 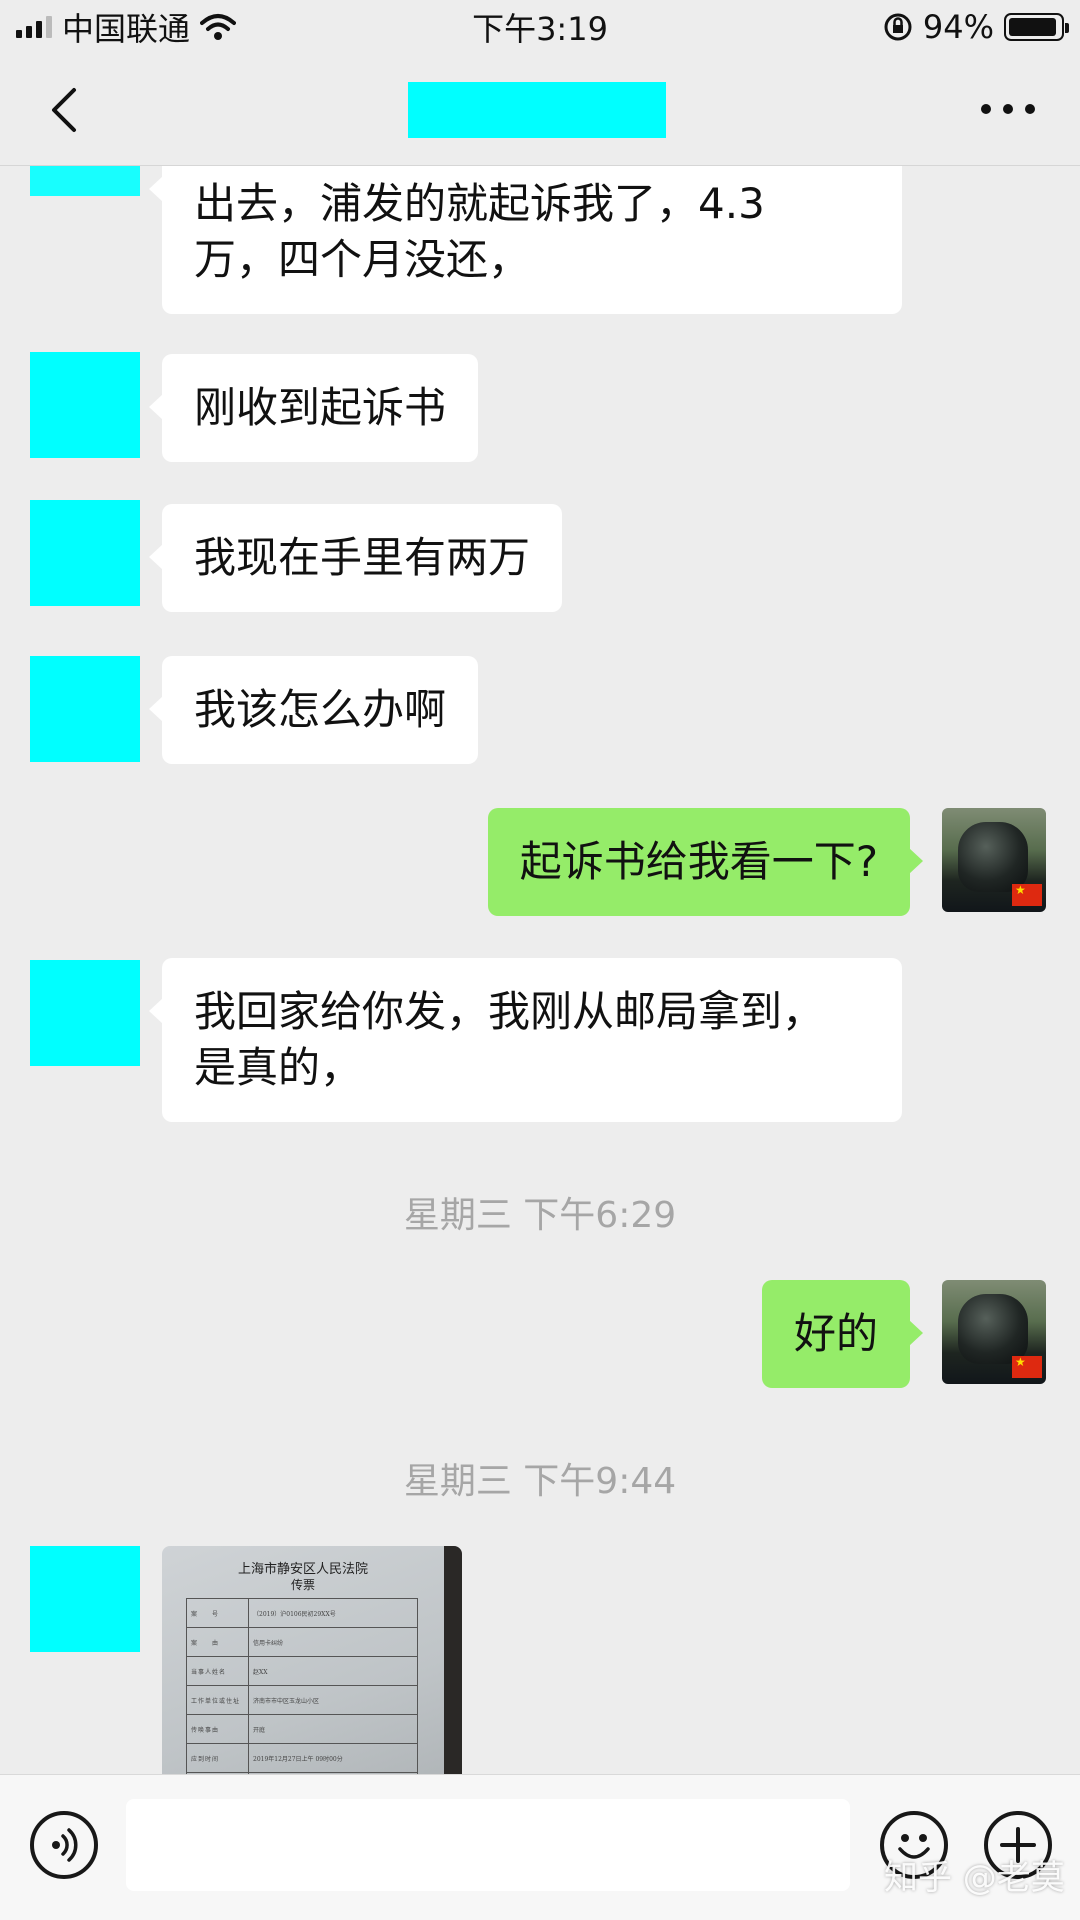 I want to click on signal-icon, so click(x=34, y=27).